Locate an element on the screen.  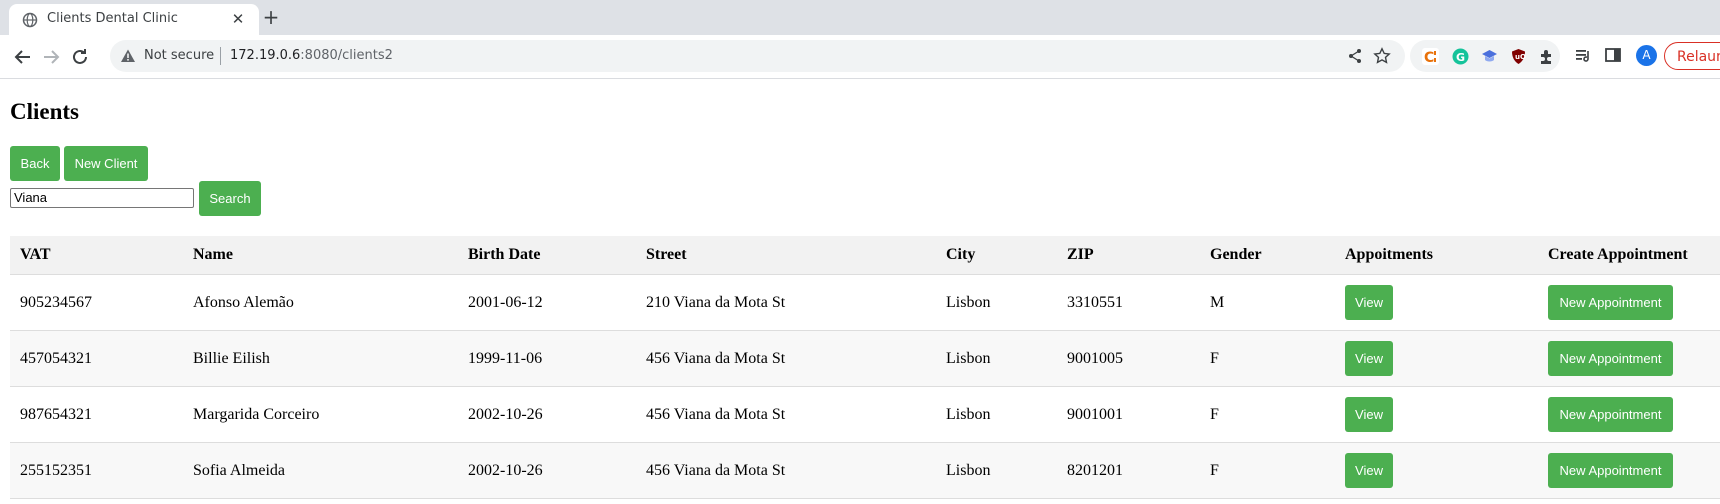
page-title: Clients is located at coordinates (44, 111).